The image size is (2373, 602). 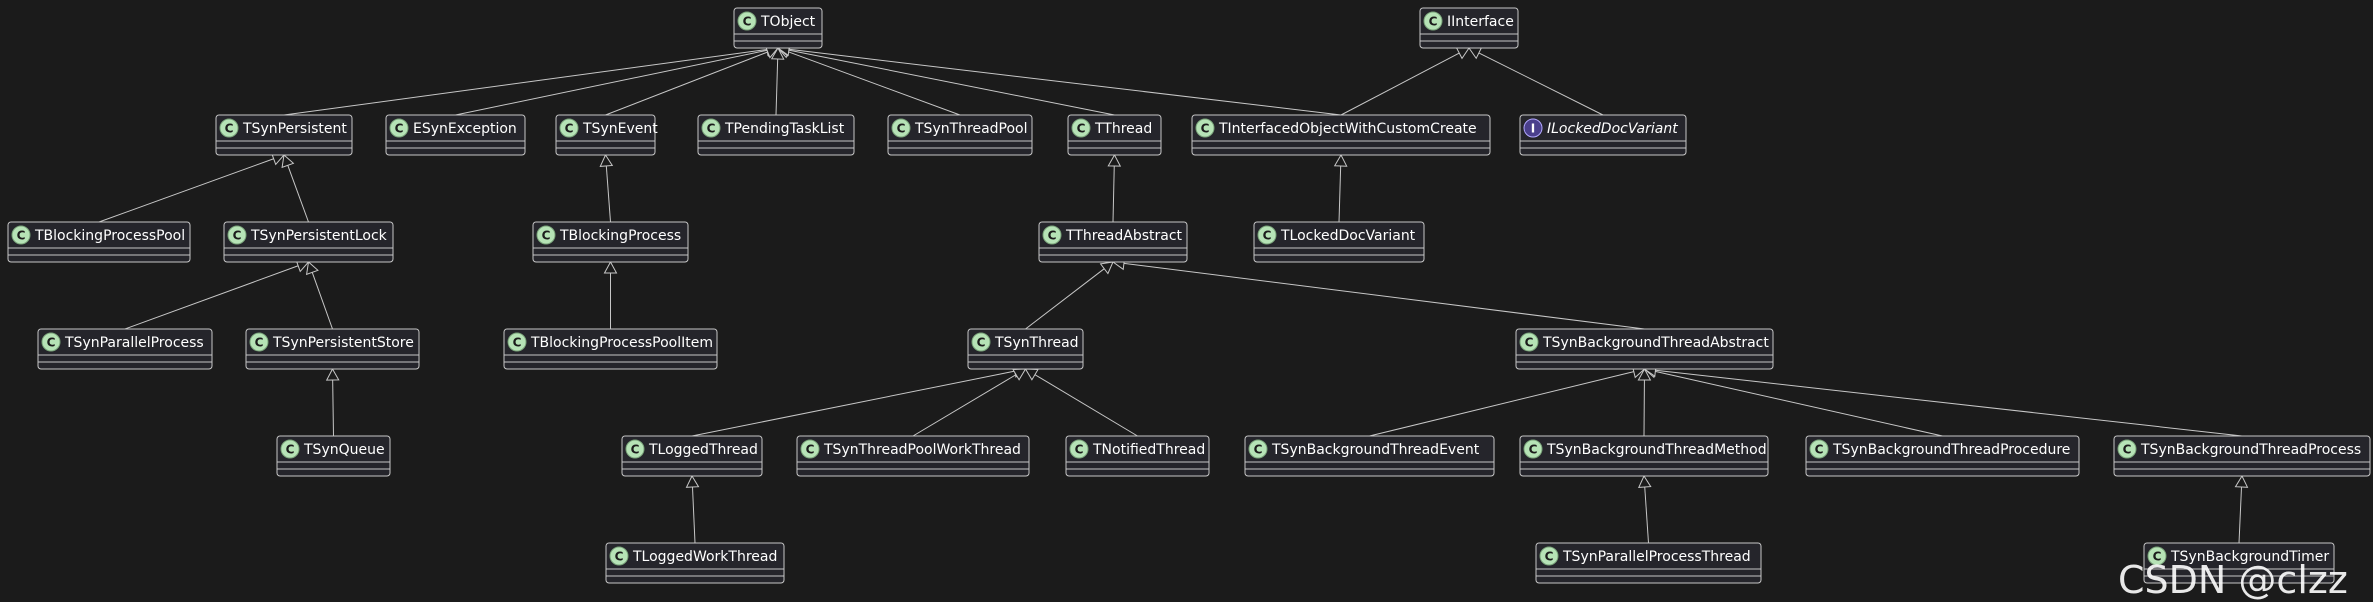 What do you see at coordinates (134, 343) in the screenshot?
I see `class-name-label: TSynParallelProcess` at bounding box center [134, 343].